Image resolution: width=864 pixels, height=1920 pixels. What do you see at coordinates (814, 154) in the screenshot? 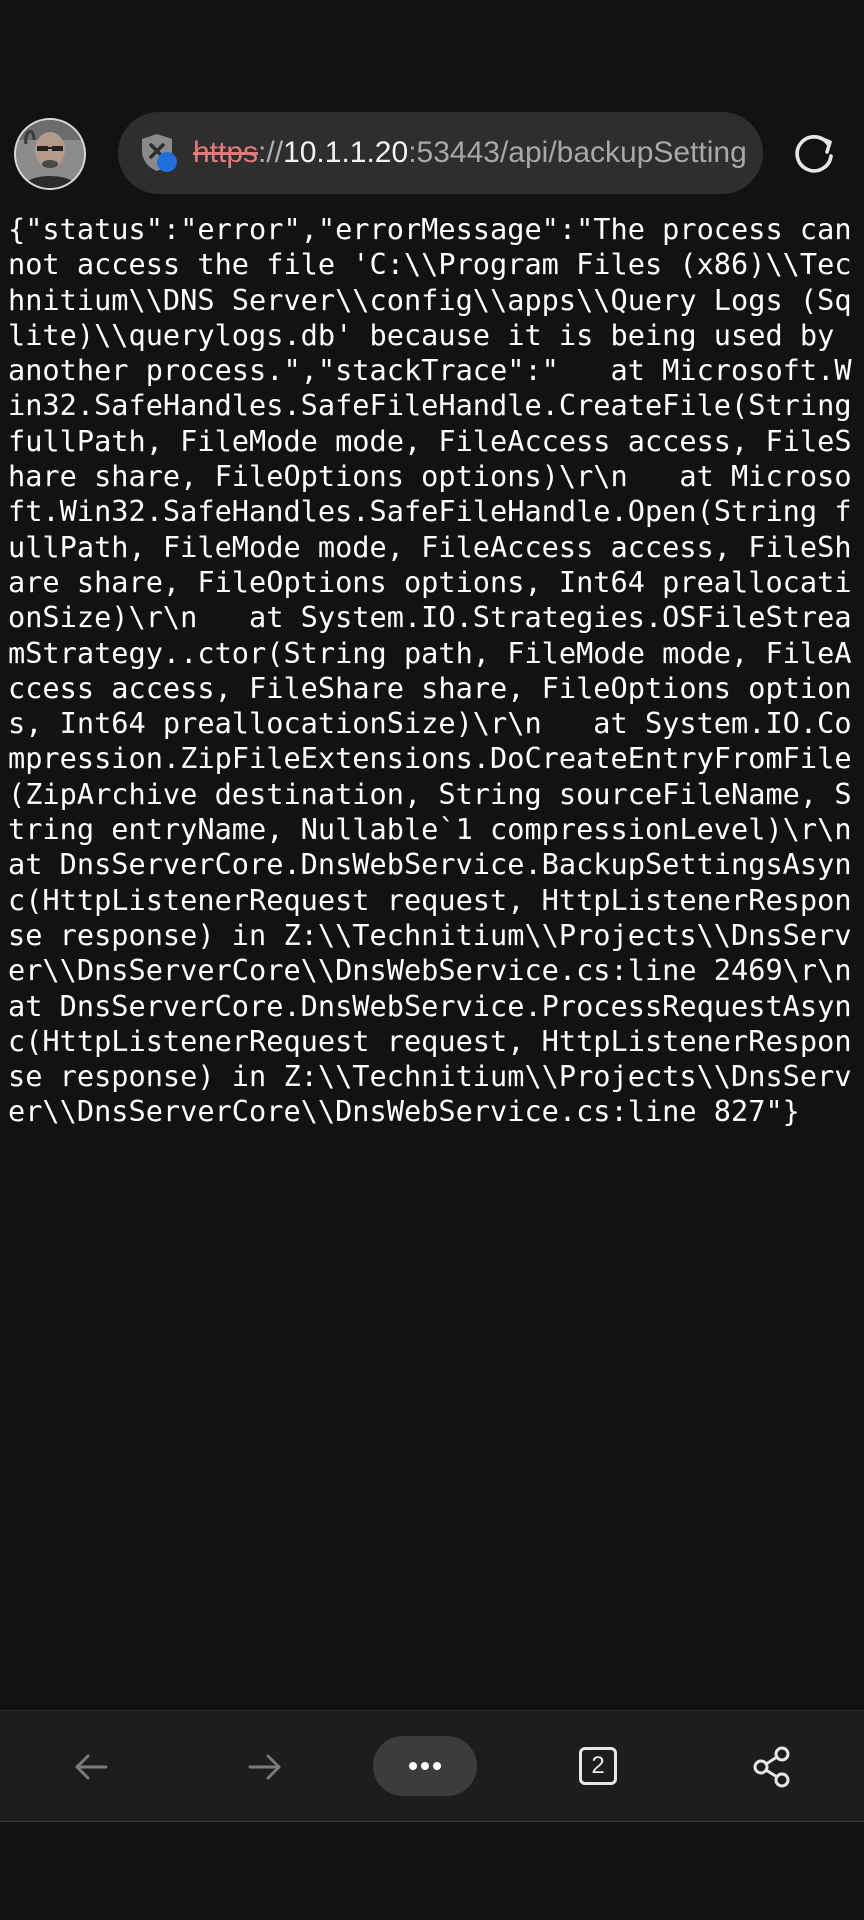
I see `reload-icon` at bounding box center [814, 154].